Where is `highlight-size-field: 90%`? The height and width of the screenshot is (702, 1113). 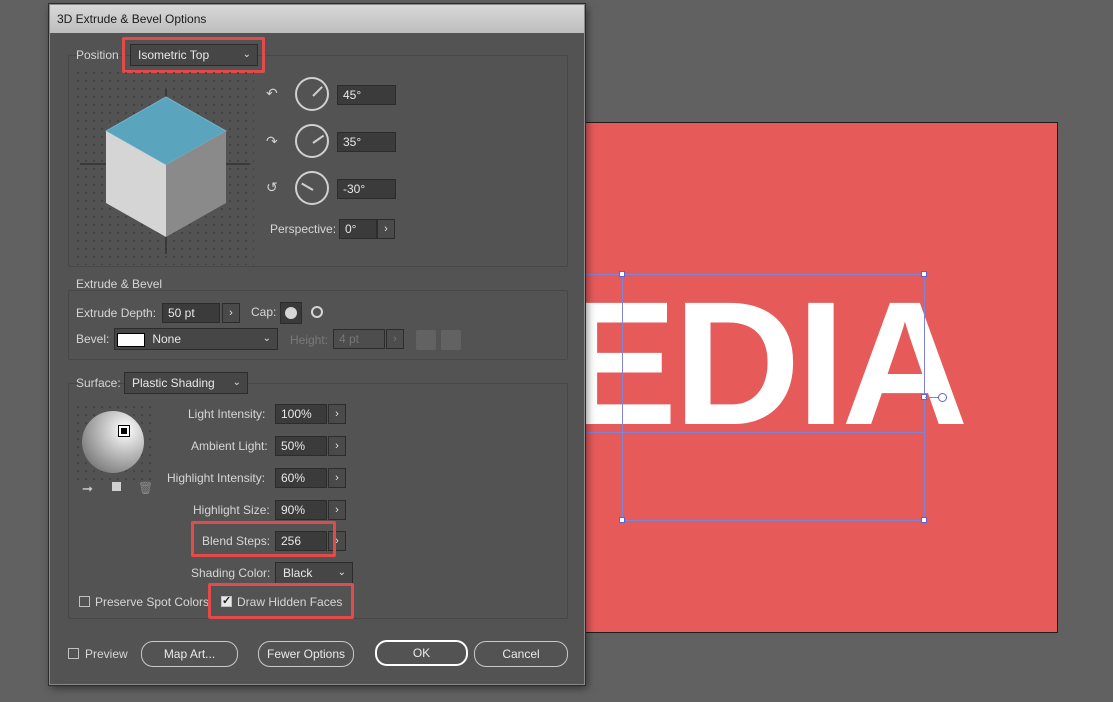
highlight-size-field: 90% is located at coordinates (301, 510).